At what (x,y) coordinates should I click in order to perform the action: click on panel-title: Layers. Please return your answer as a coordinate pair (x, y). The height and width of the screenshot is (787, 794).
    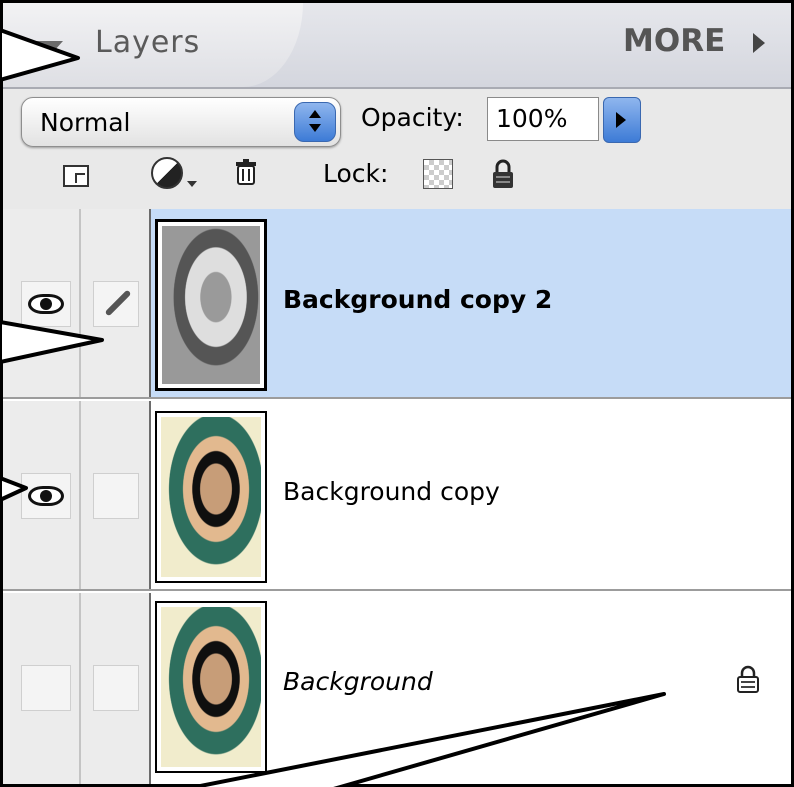
    Looking at the image, I should click on (148, 42).